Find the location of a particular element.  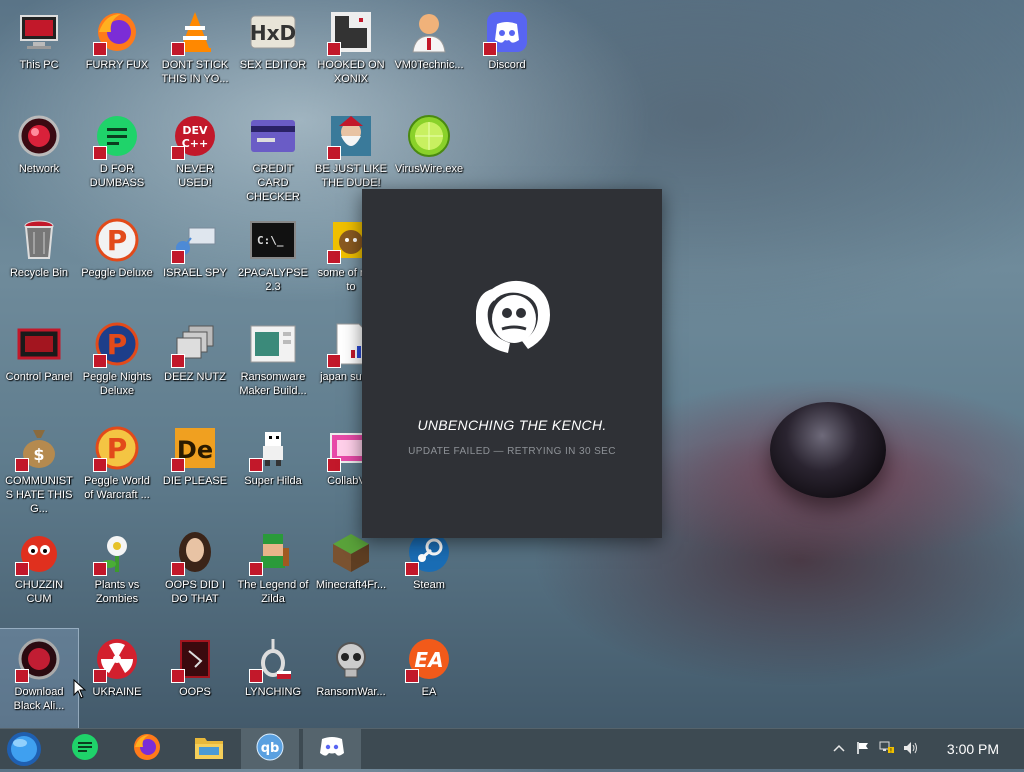

lime-icon is located at coordinates (429, 136).